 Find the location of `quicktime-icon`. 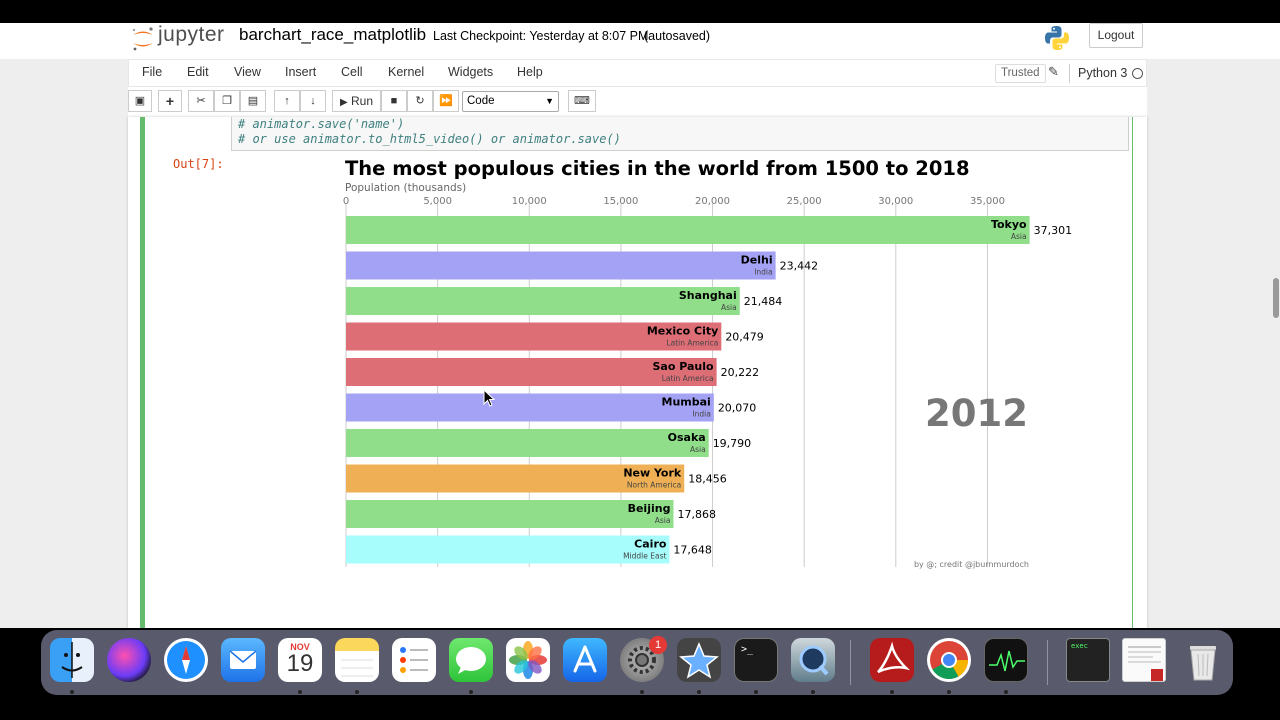

quicktime-icon is located at coordinates (813, 660).